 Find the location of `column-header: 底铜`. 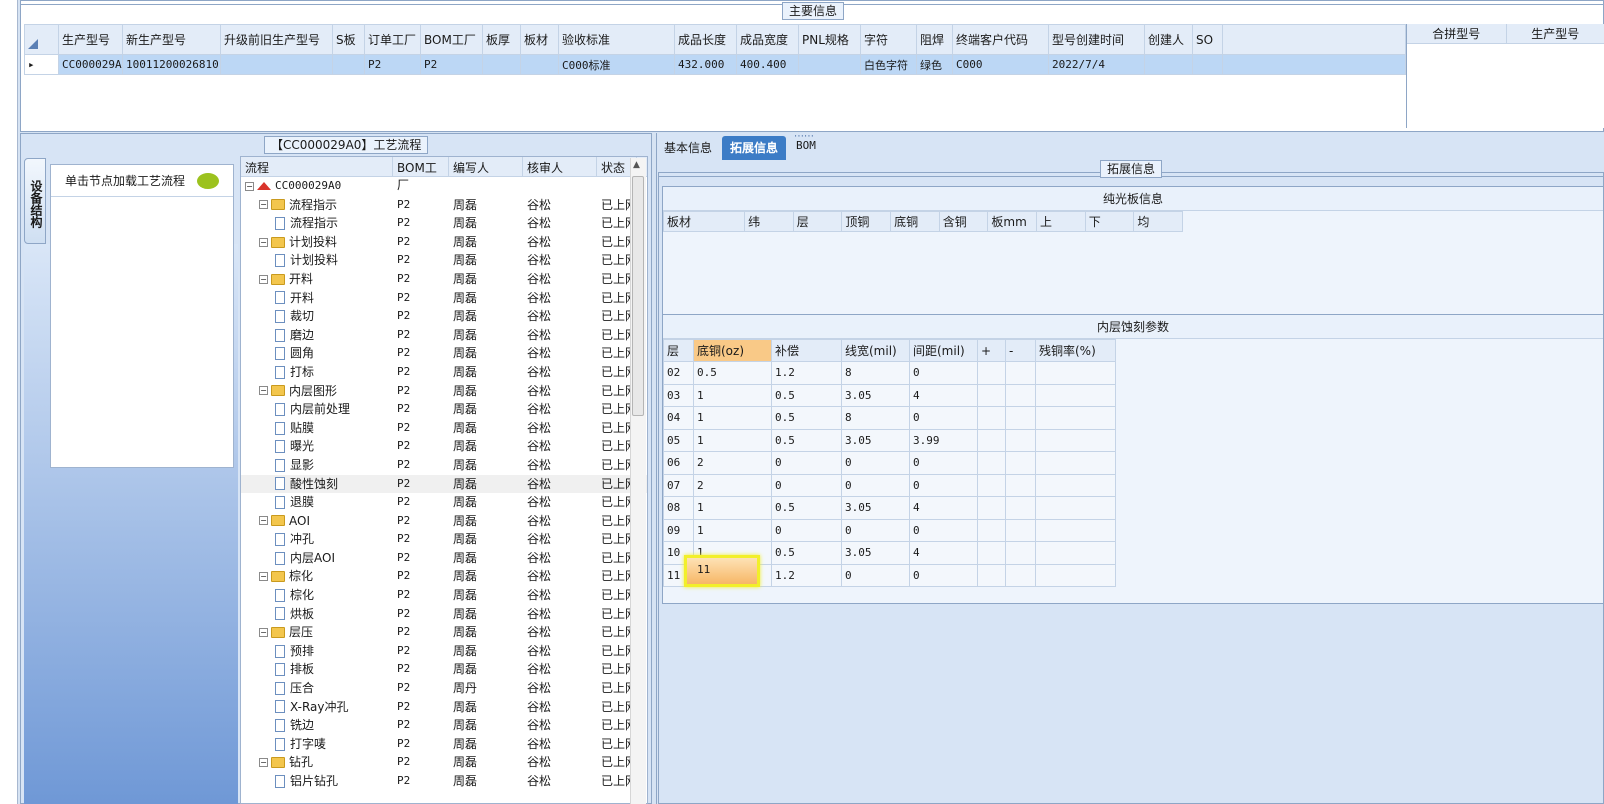

column-header: 底铜 is located at coordinates (915, 221).